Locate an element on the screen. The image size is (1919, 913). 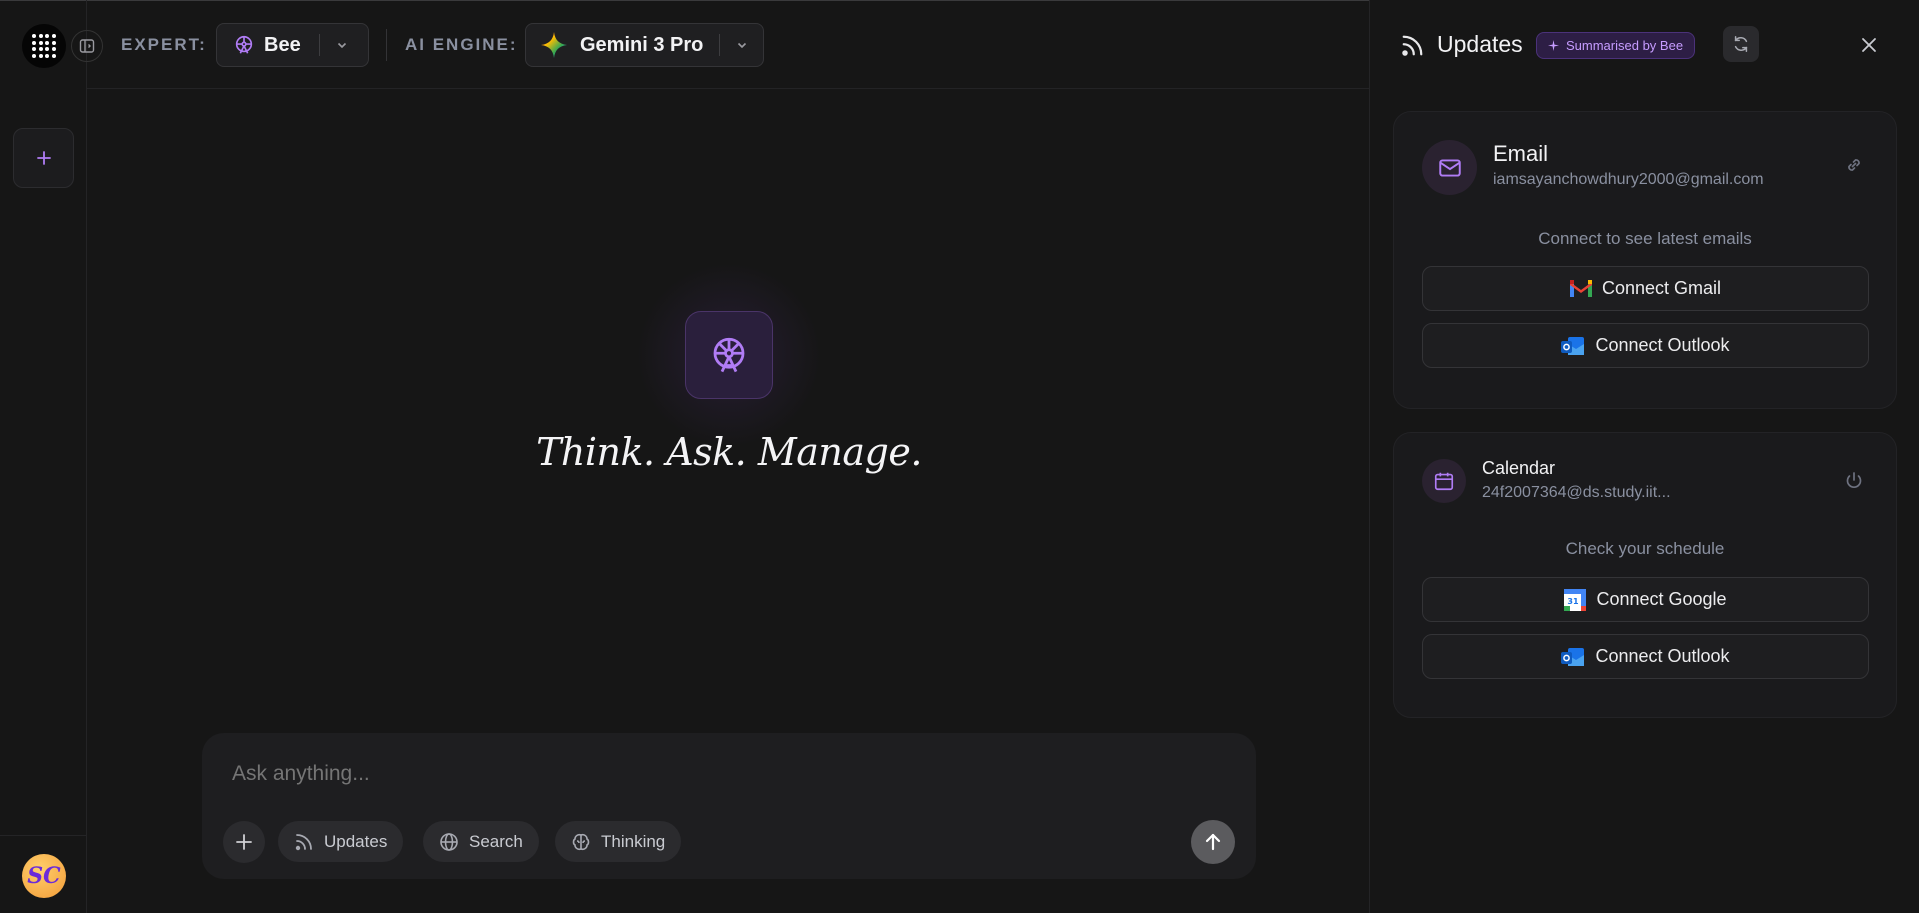
connect-google-calendar-button: 31 Connect Google is located at coordinates (1645, 599).